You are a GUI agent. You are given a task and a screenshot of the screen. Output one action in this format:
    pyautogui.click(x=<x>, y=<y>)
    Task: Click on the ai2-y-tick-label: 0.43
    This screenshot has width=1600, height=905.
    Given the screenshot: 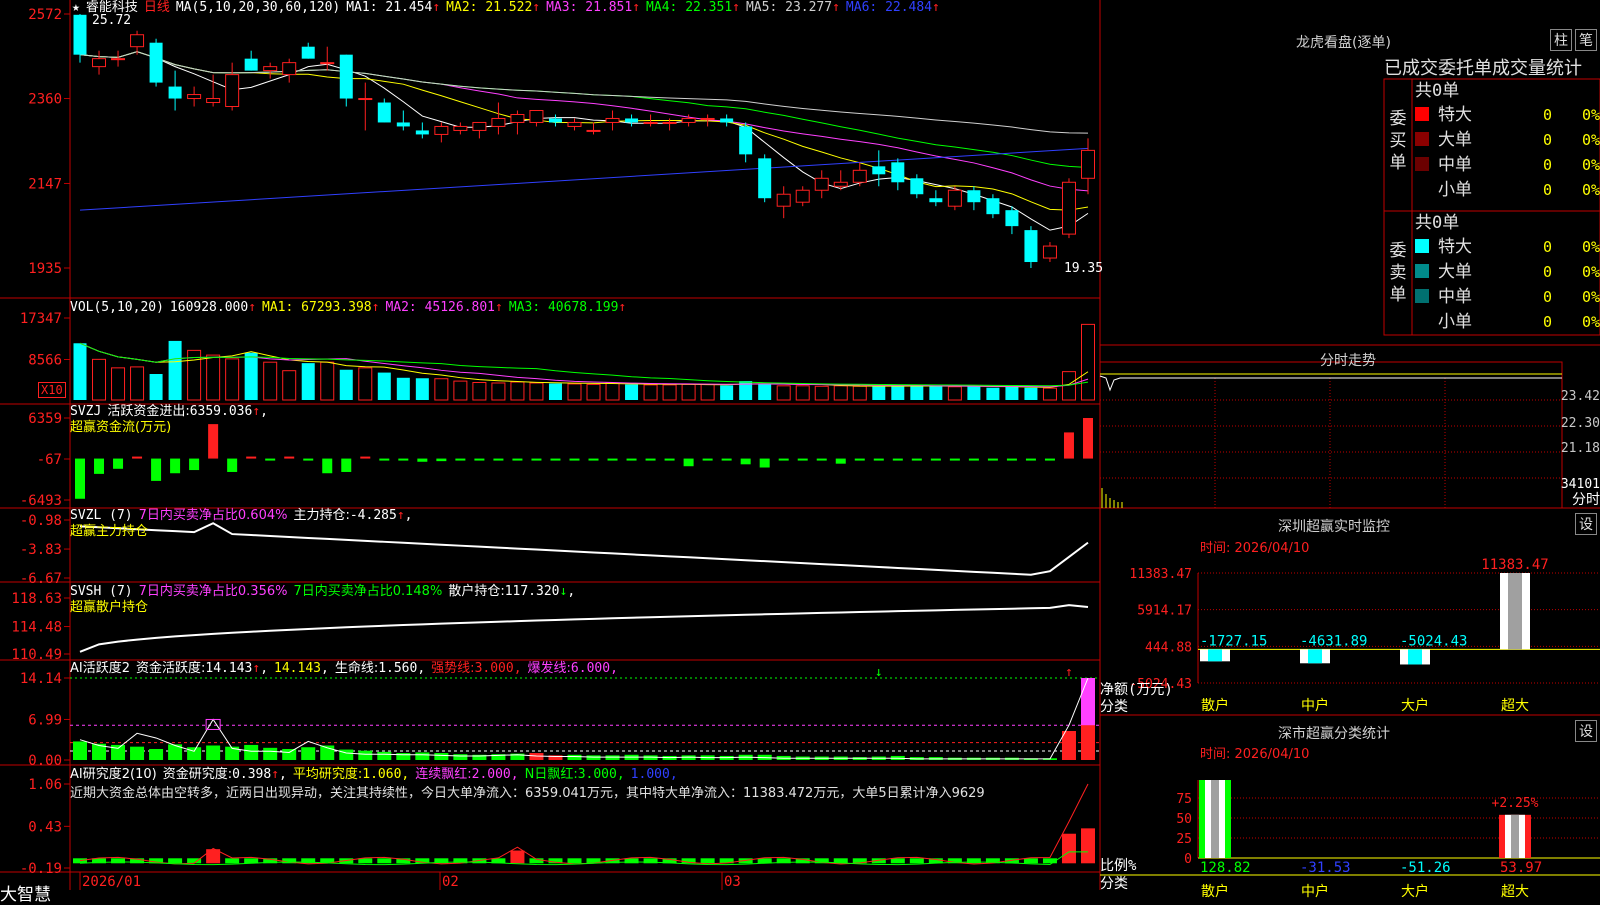 What is the action you would take?
    pyautogui.click(x=45, y=827)
    